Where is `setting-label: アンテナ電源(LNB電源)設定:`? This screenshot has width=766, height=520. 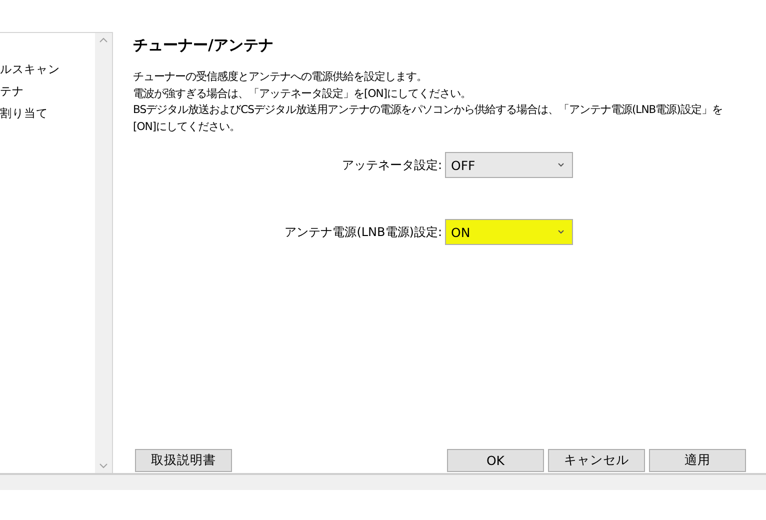 setting-label: アンテナ電源(LNB電源)設定: is located at coordinates (363, 232).